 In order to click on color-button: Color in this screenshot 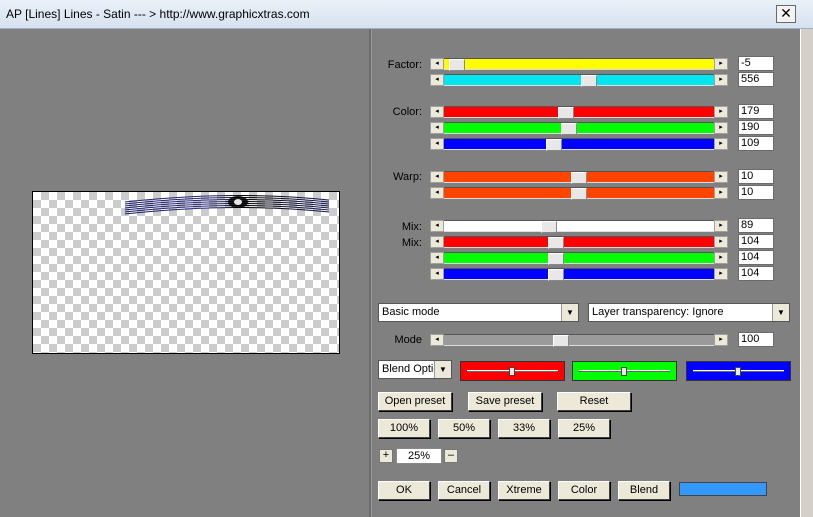, I will do `click(584, 490)`.